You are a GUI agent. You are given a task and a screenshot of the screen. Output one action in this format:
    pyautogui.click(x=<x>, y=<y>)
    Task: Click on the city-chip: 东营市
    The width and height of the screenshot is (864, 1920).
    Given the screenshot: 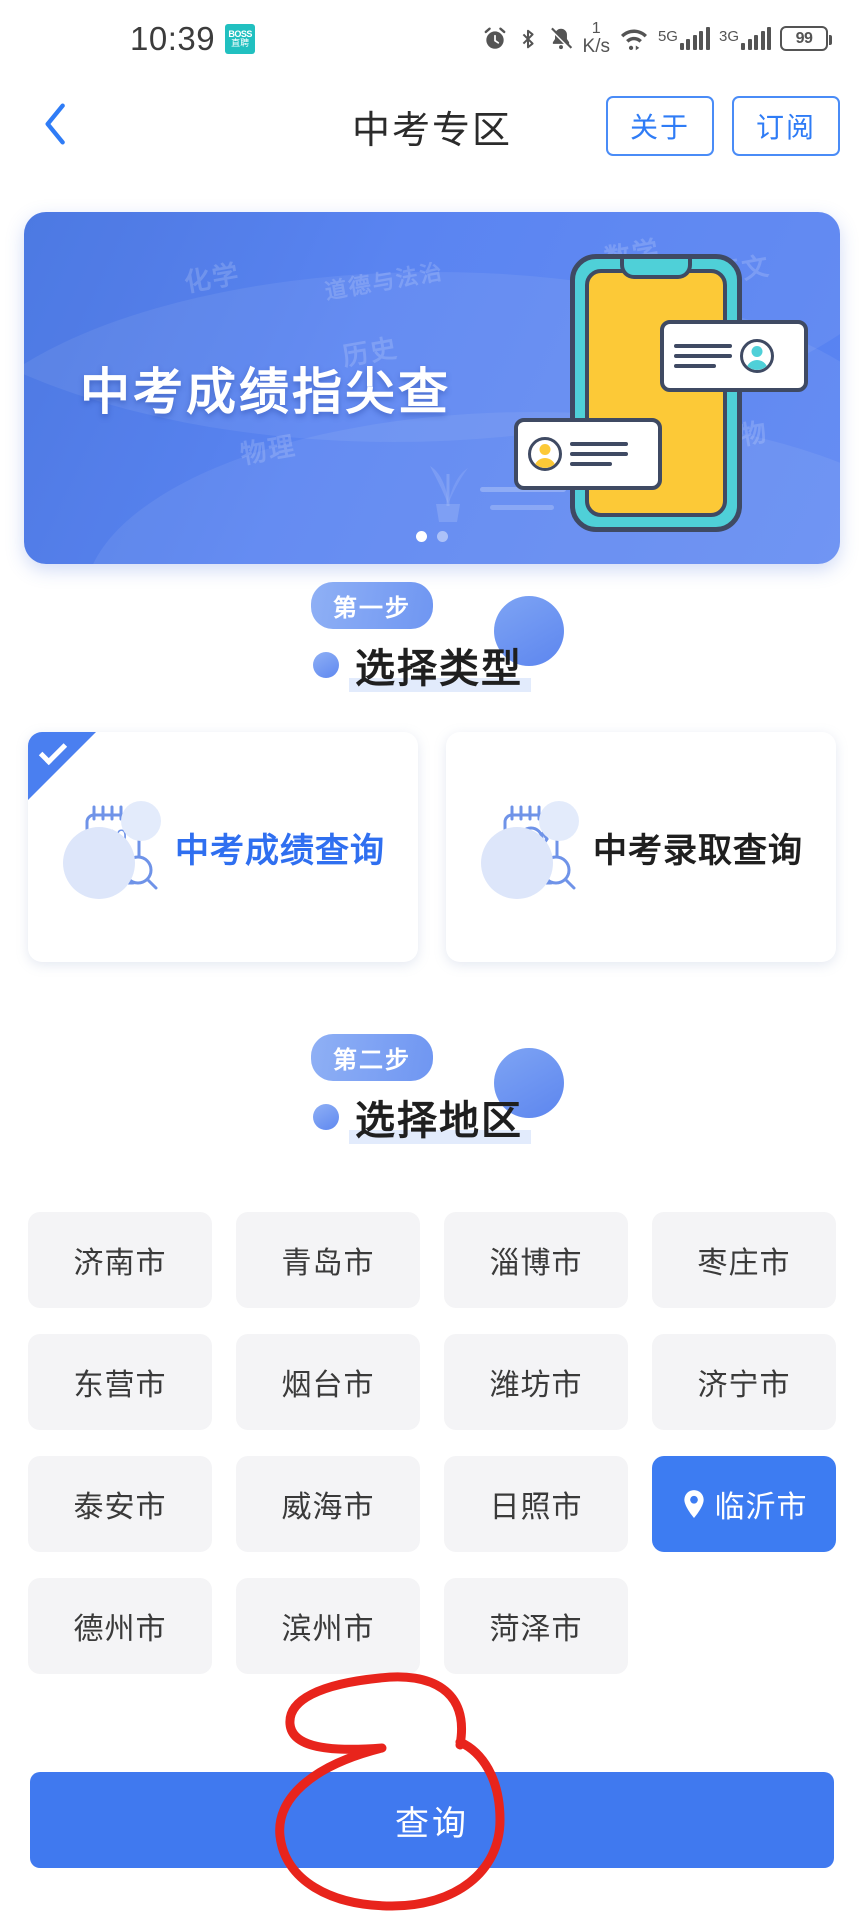 What is the action you would take?
    pyautogui.click(x=120, y=1382)
    